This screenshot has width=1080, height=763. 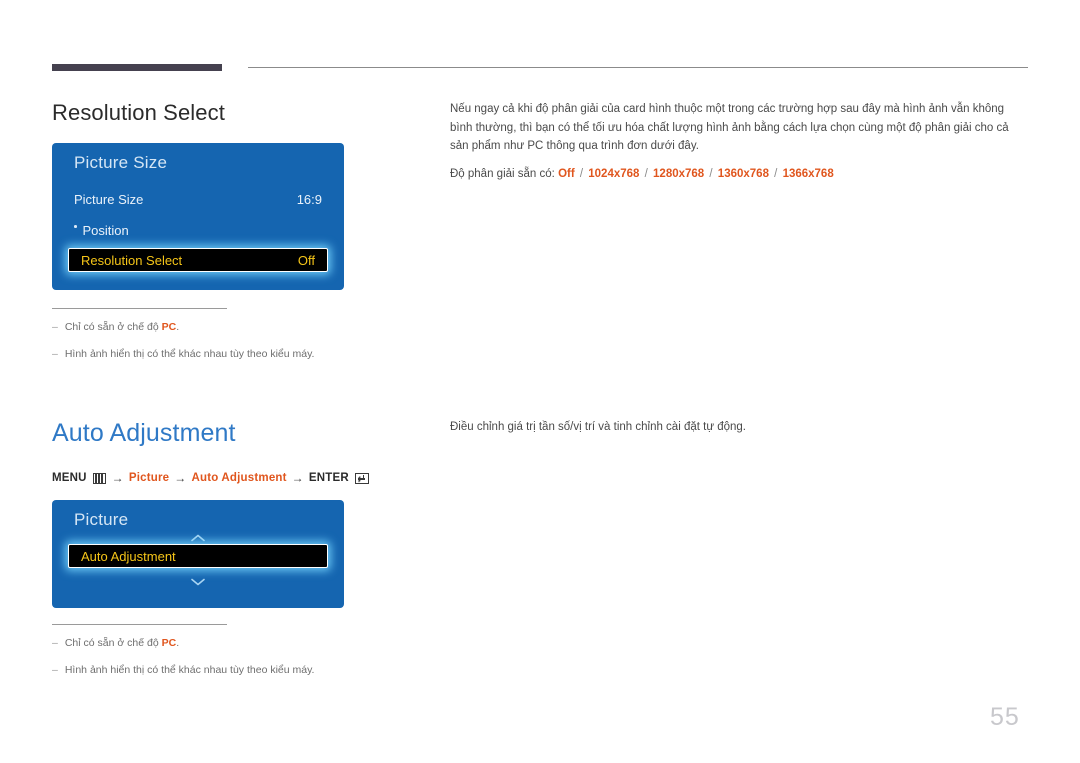 I want to click on osd-row-label: Resolution Select, so click(x=132, y=260).